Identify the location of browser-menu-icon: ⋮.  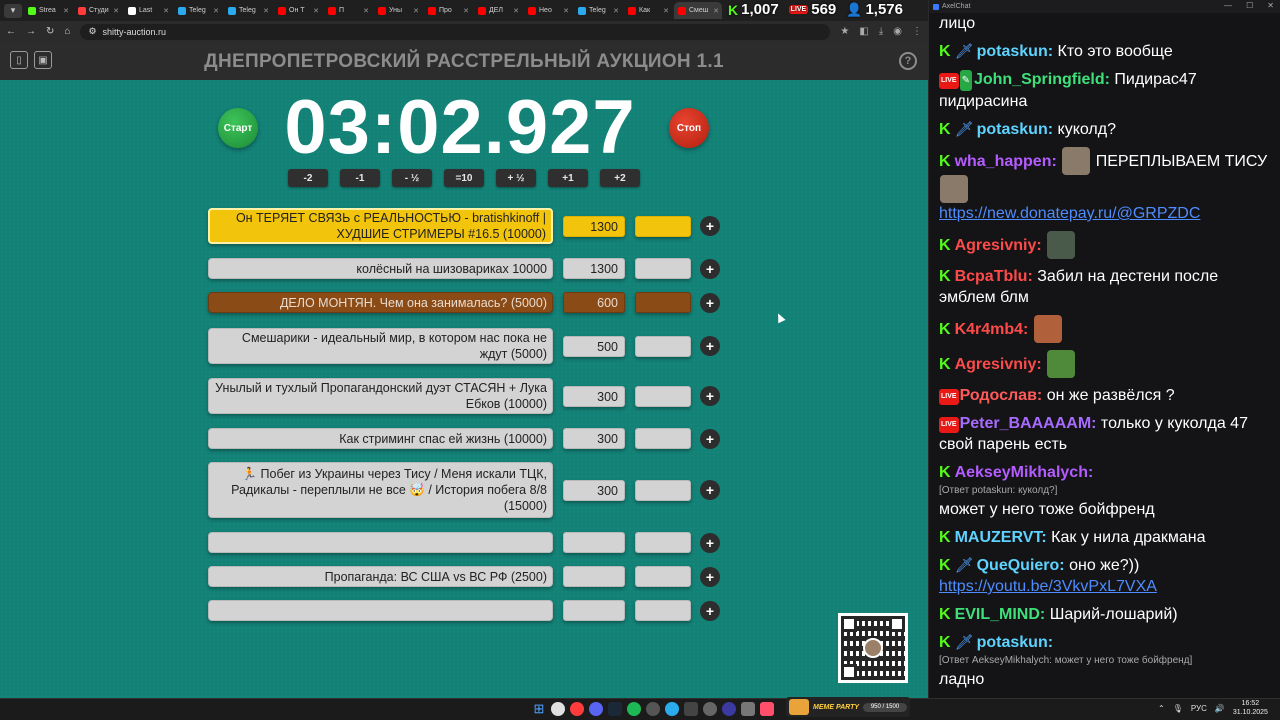
(917, 31).